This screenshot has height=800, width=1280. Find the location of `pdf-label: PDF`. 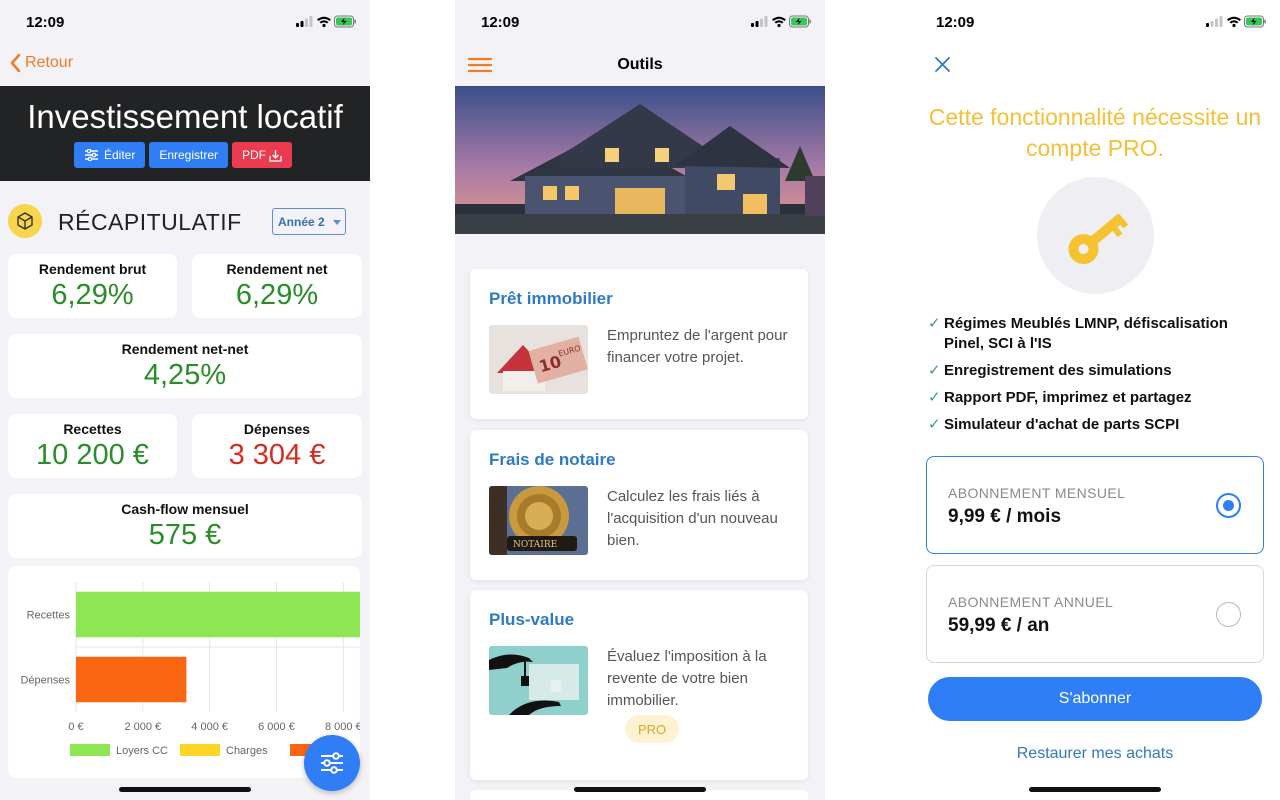

pdf-label: PDF is located at coordinates (254, 155).